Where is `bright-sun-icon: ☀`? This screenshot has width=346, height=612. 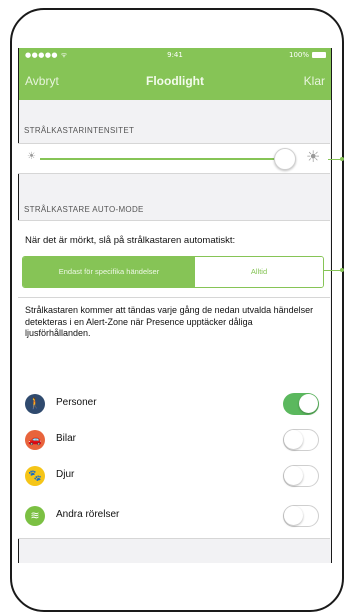
bright-sun-icon: ☀ is located at coordinates (313, 157).